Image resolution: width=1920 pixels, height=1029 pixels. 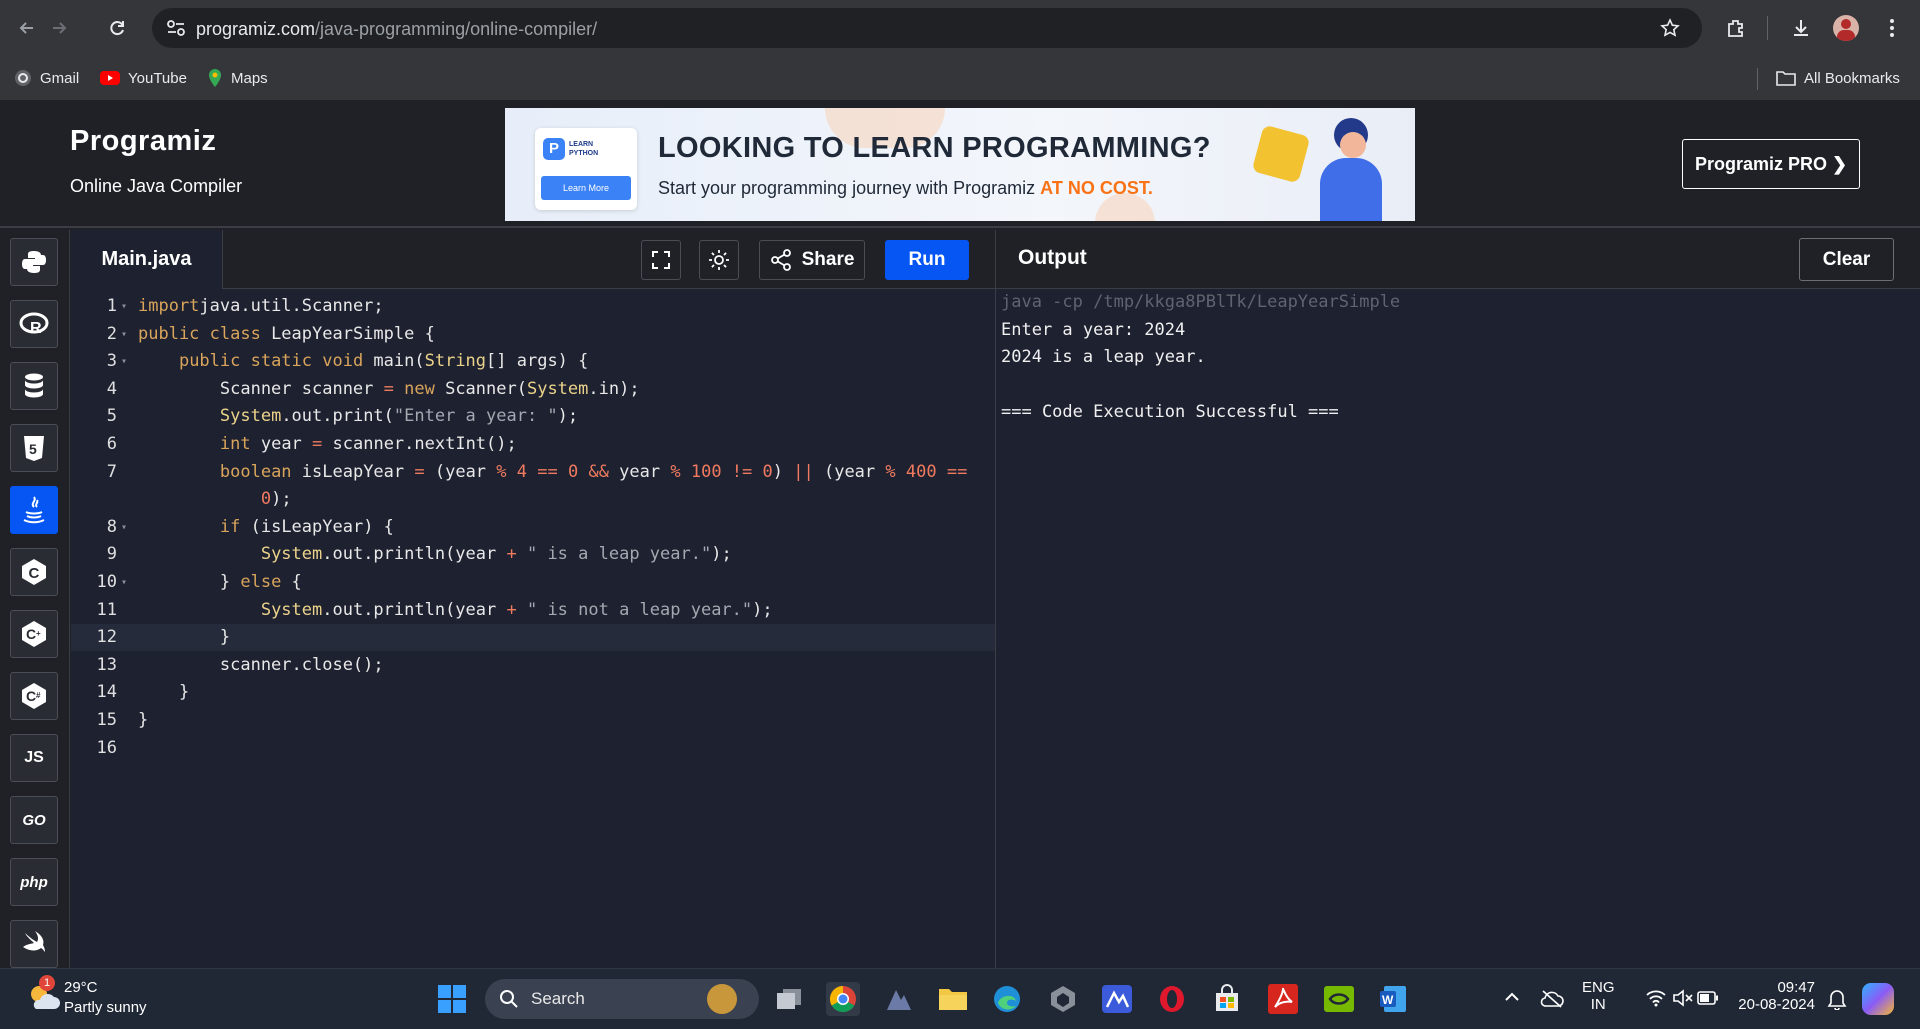 I want to click on bookmark-gmail: Gmail, so click(x=46, y=78).